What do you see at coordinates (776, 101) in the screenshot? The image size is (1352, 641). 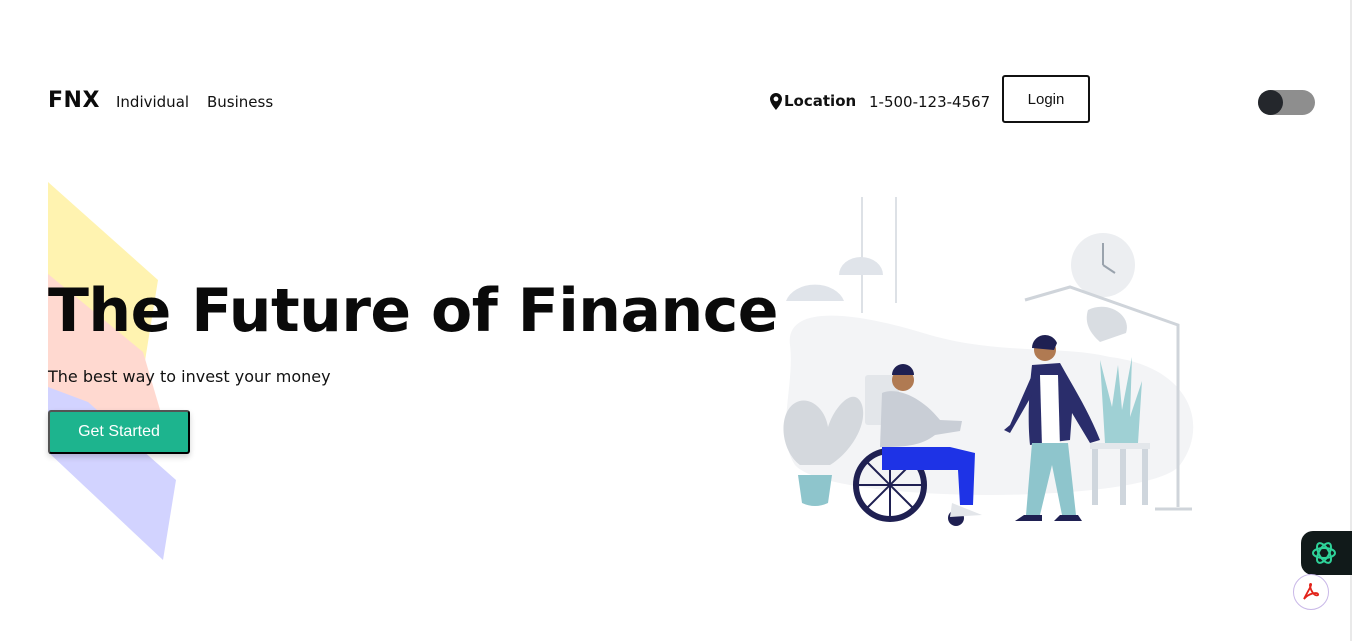 I see `map-pin-icon` at bounding box center [776, 101].